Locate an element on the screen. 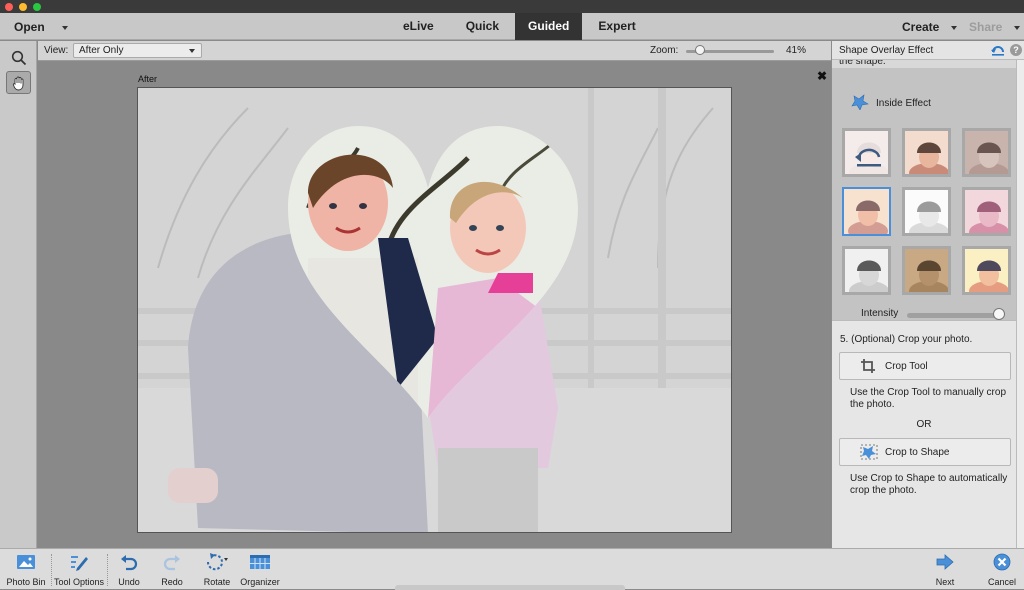 Image resolution: width=1024 pixels, height=590 pixels. next-arrow-icon is located at coordinates (945, 562).